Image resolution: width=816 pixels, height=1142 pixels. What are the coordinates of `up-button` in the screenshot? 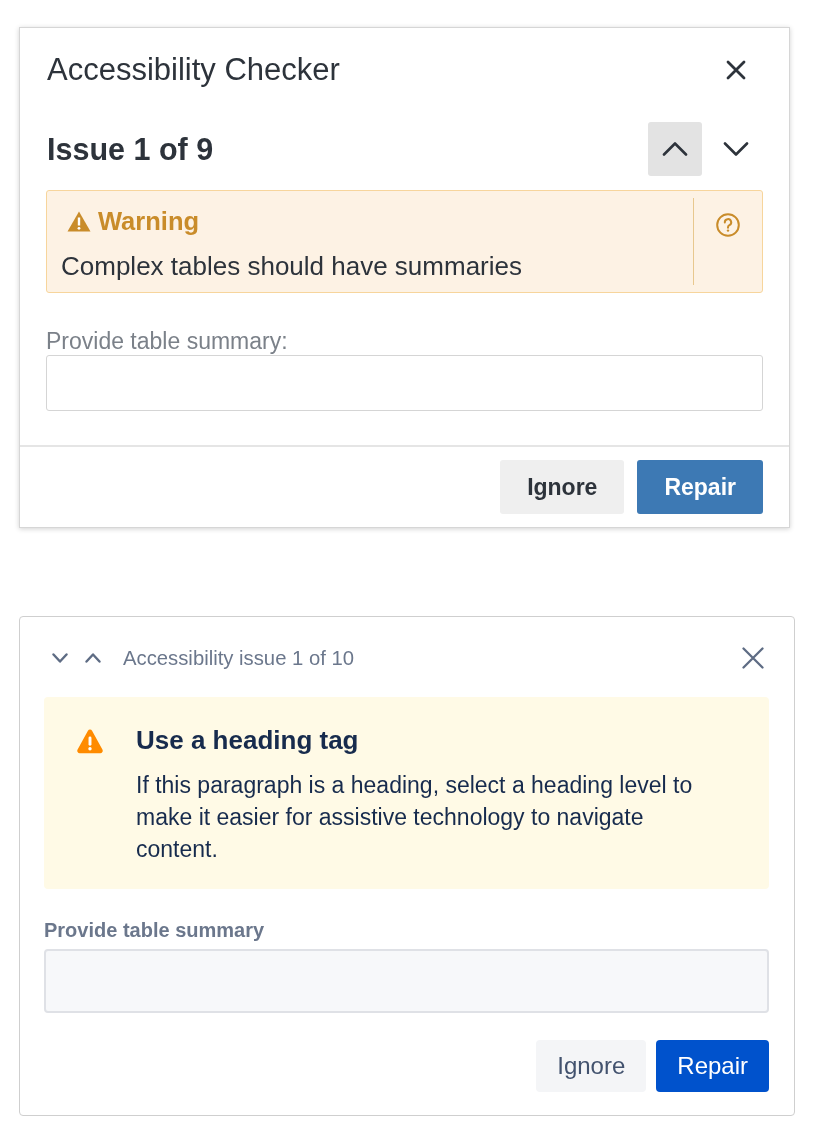 It's located at (675, 149).